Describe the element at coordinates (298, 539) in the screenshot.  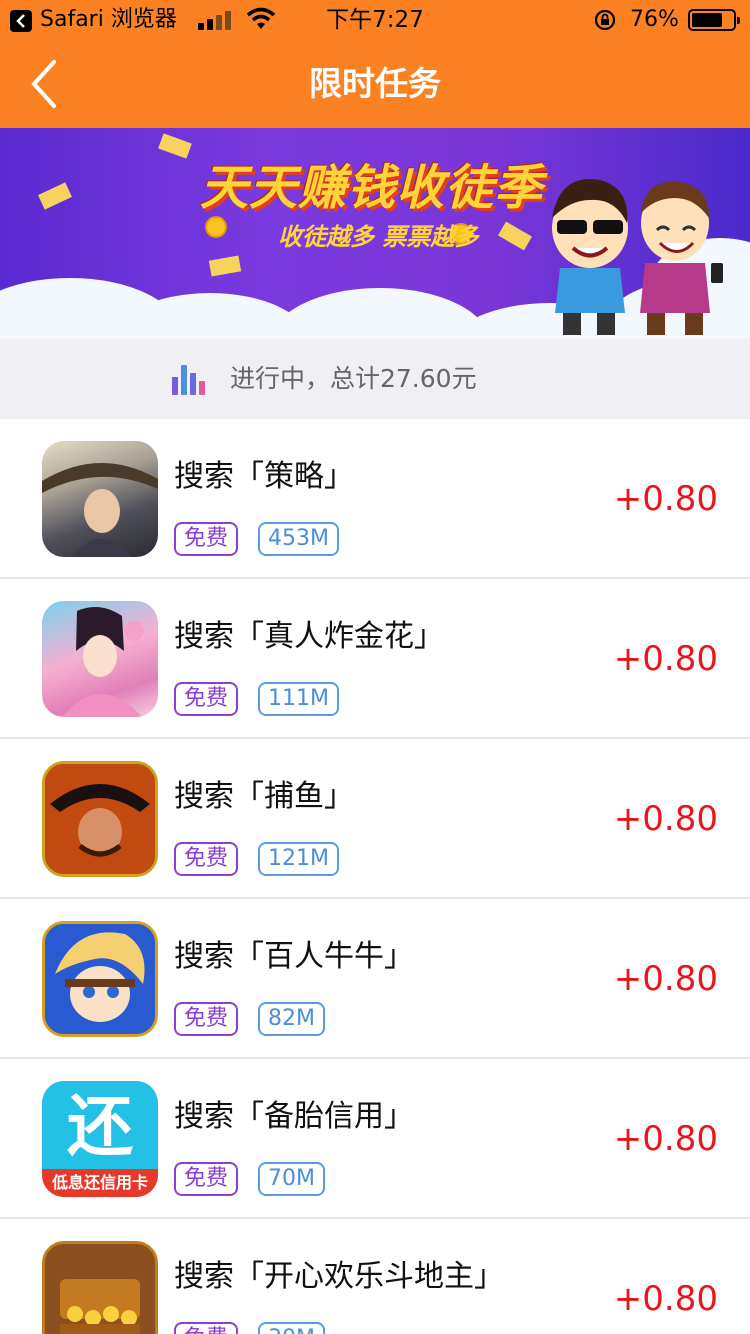
I see `size-tag: 453M` at that location.